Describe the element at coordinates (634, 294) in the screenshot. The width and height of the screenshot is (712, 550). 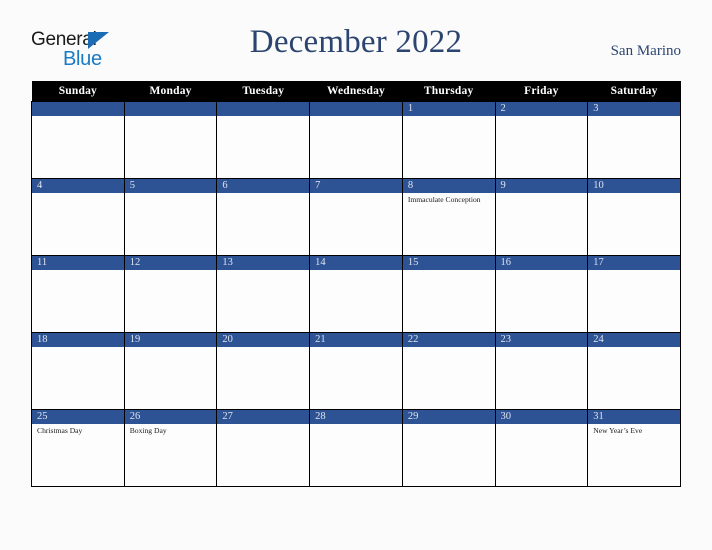
I see `day-cell-17: 17` at that location.